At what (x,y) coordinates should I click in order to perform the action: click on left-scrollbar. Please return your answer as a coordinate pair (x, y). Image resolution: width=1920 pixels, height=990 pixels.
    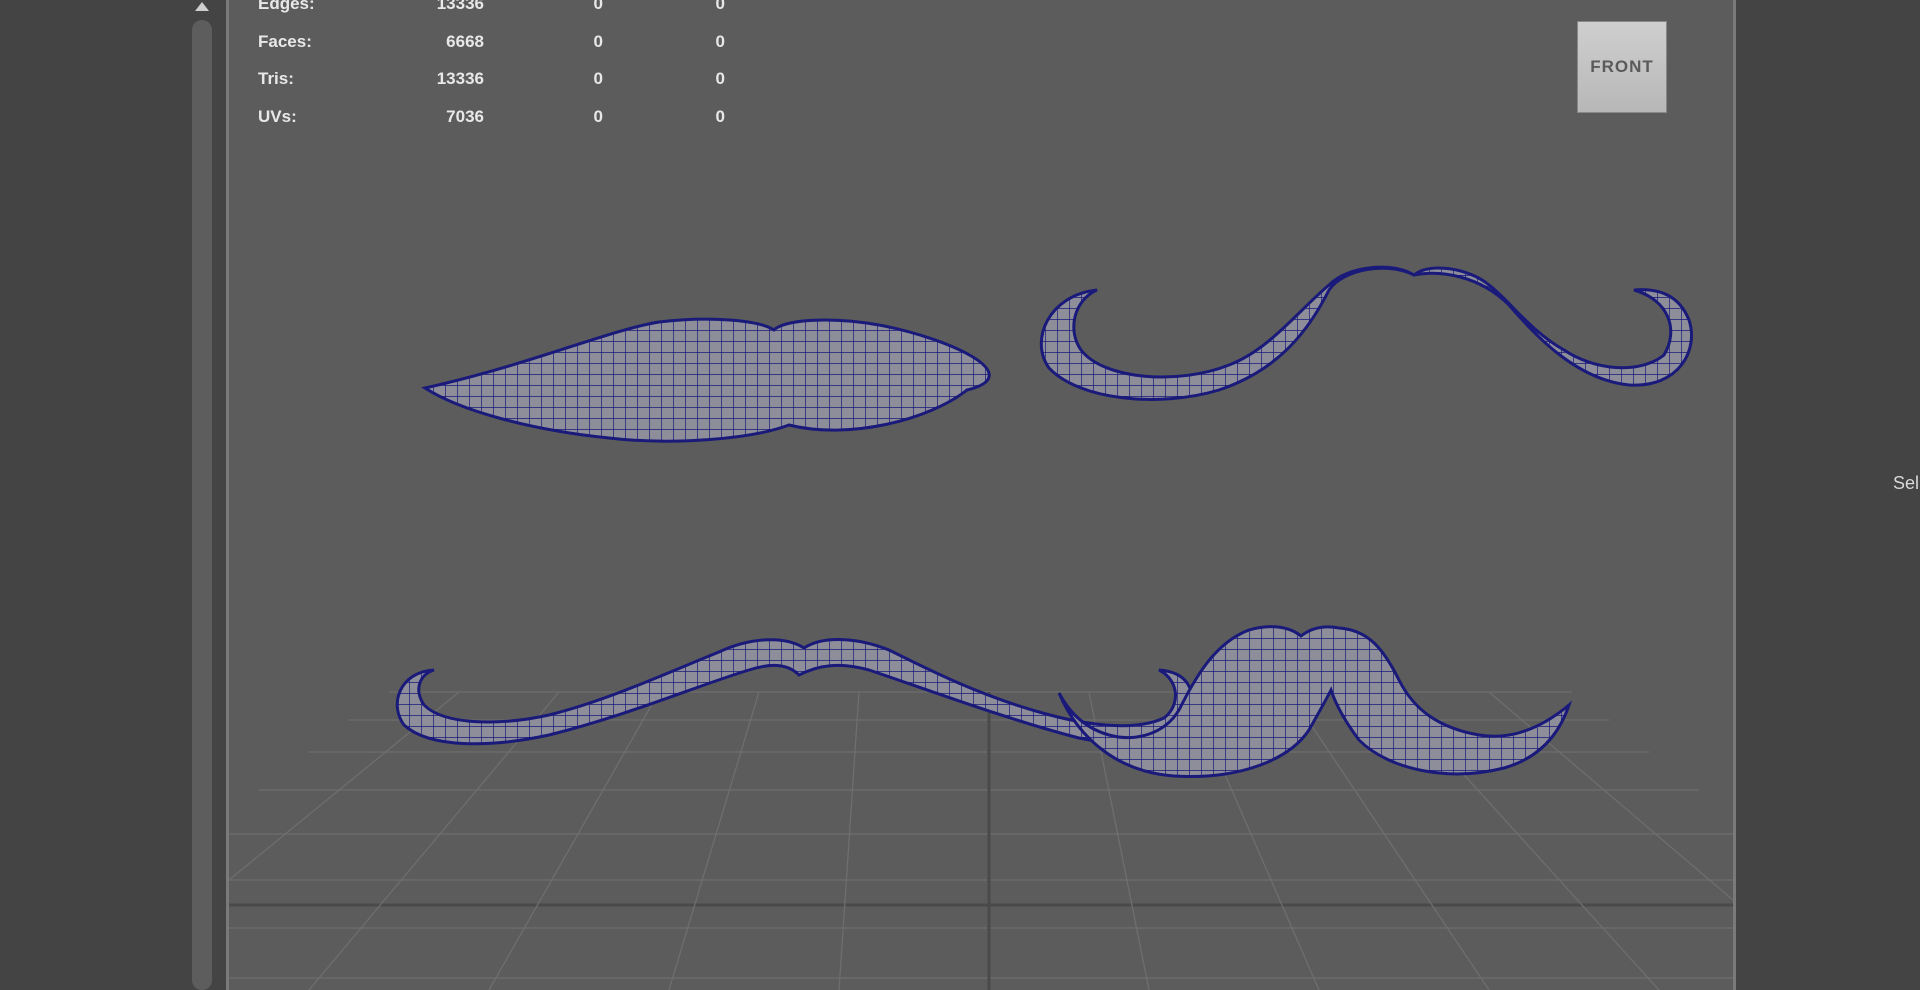
    Looking at the image, I should click on (202, 495).